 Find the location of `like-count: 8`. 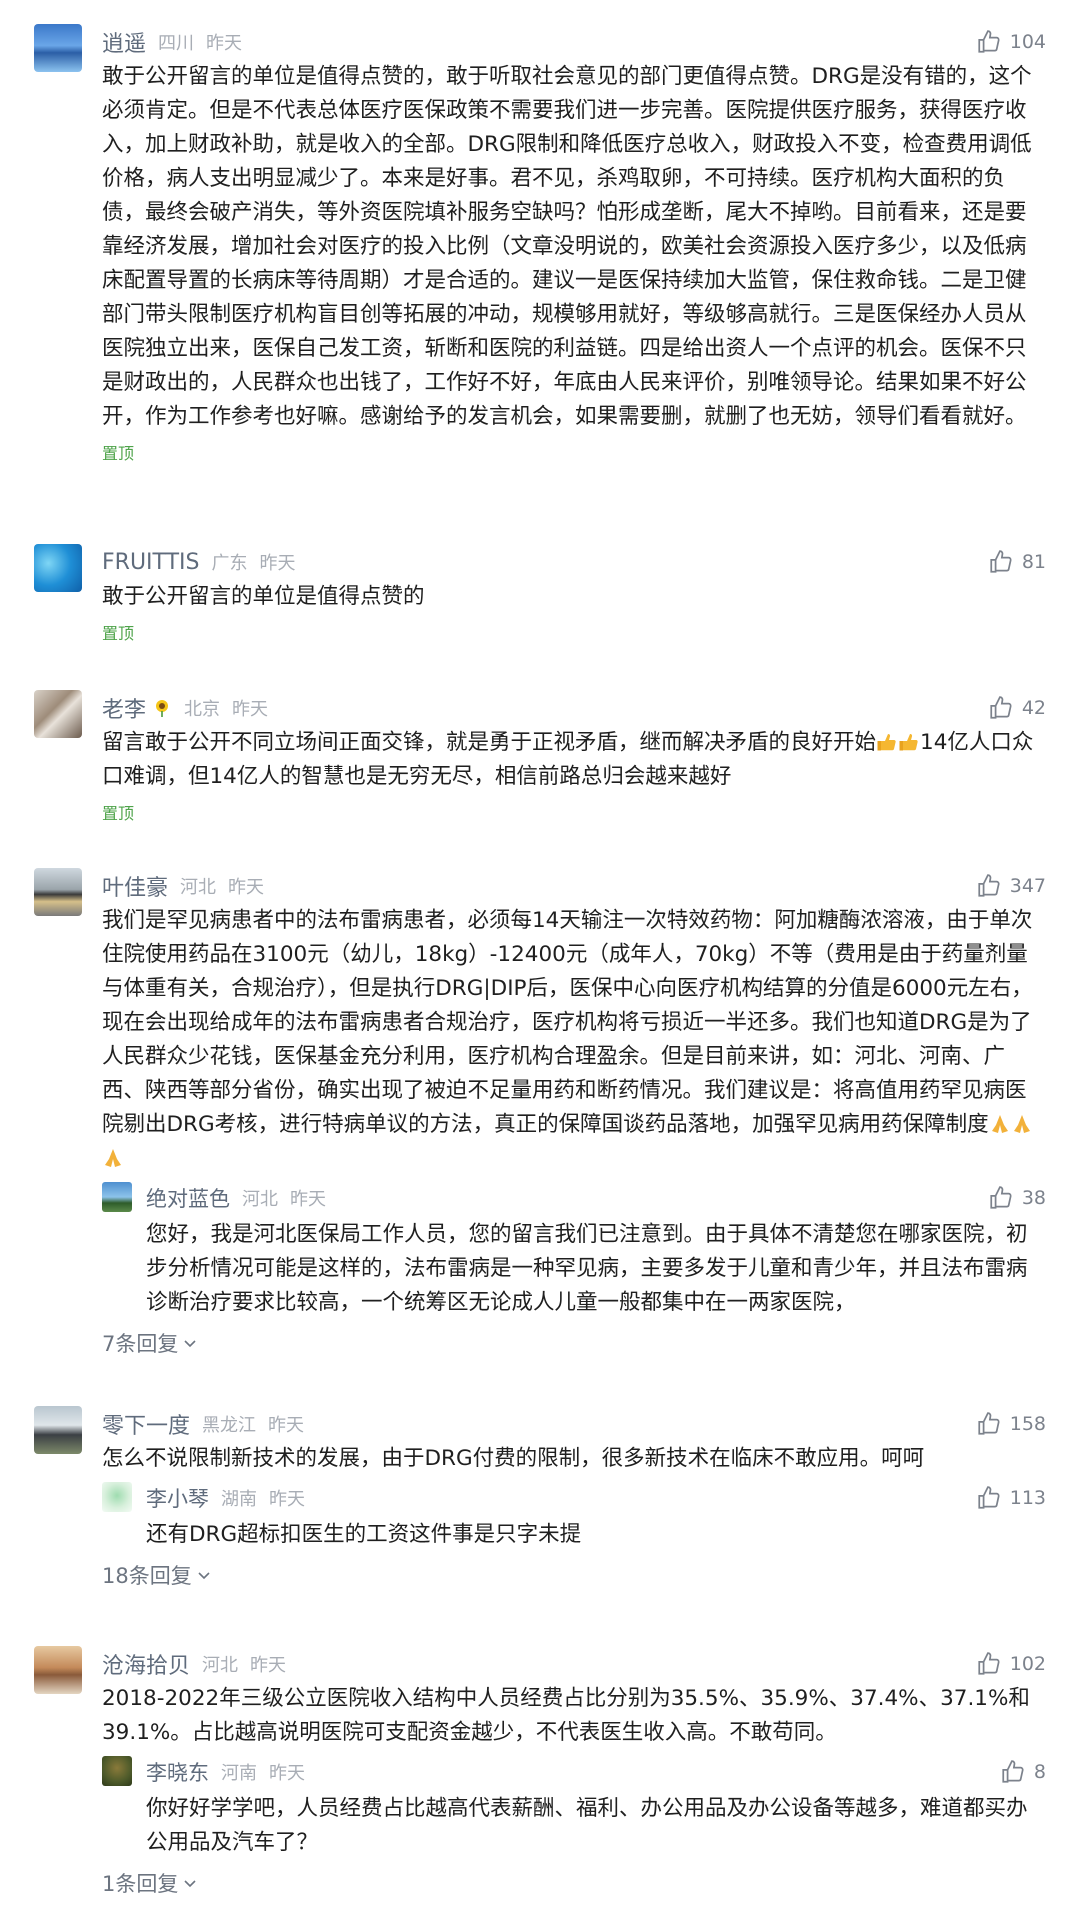

like-count: 8 is located at coordinates (1039, 1772).